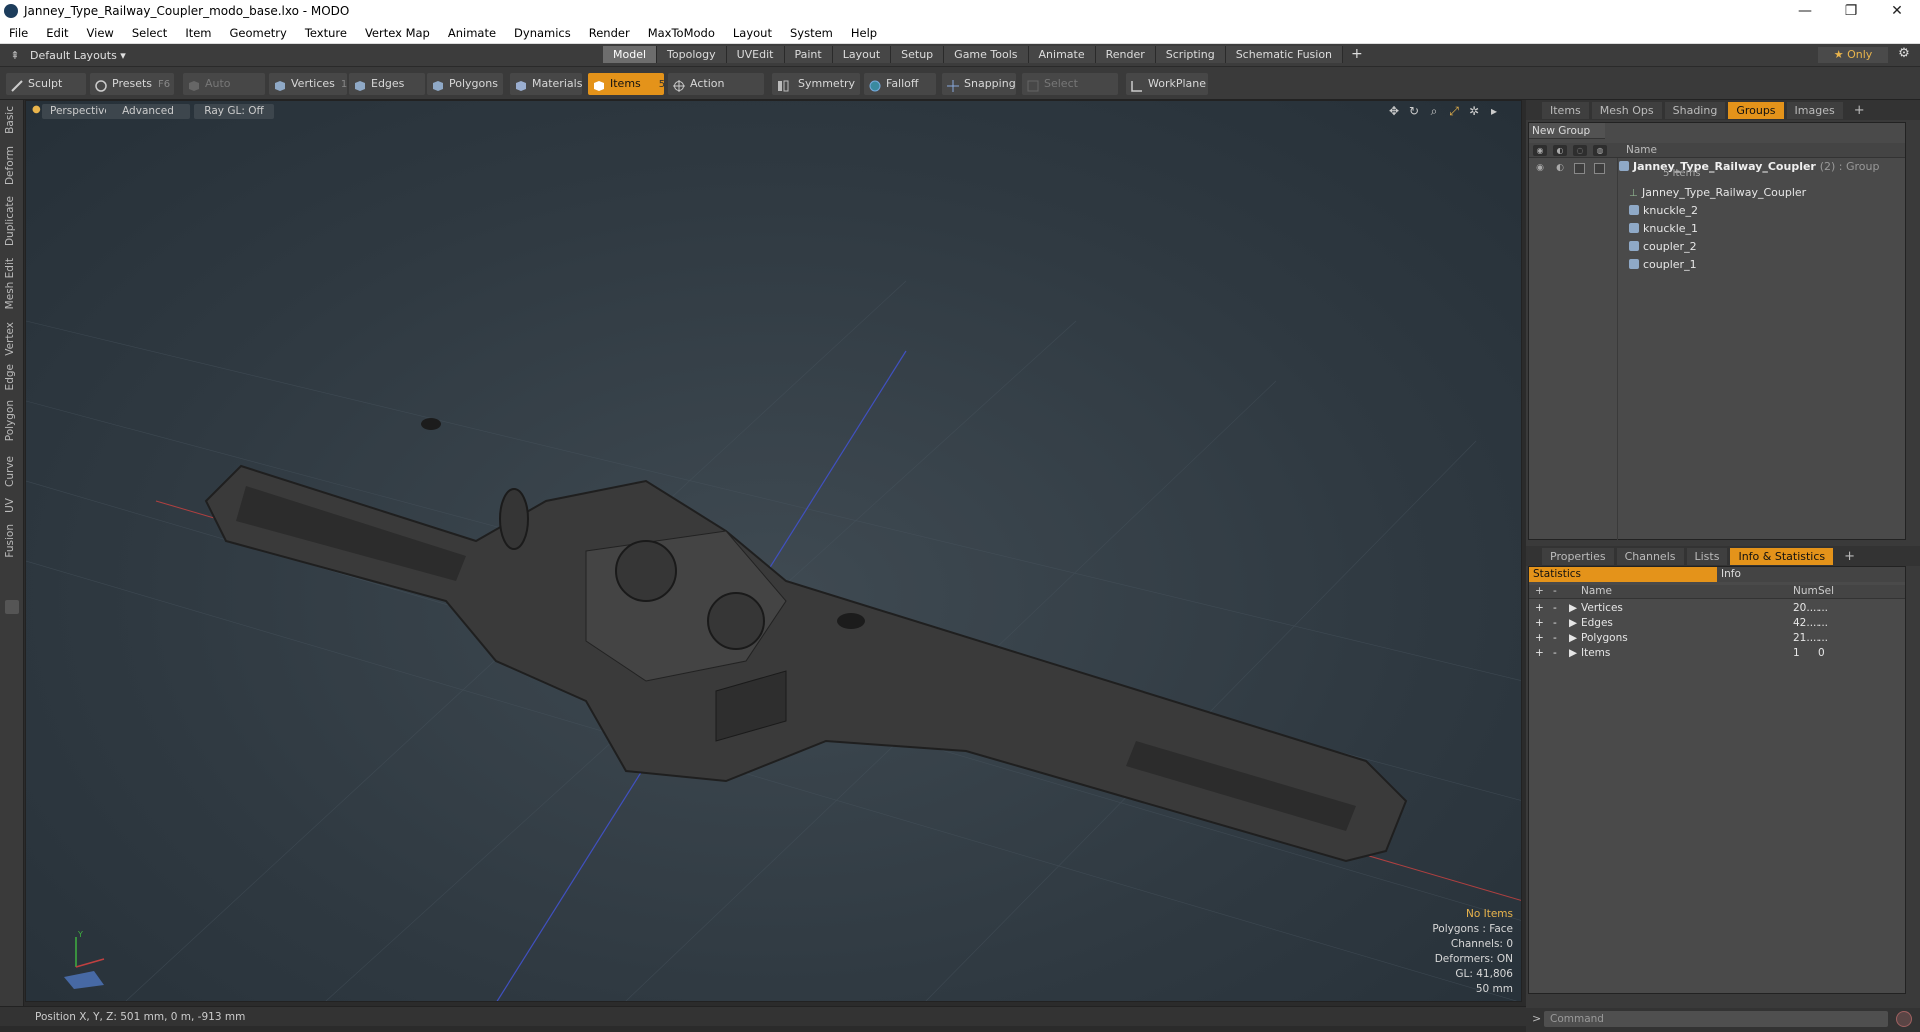 This screenshot has height=1032, width=1920. Describe the element at coordinates (1904, 1019) in the screenshot. I see `record-macro-icon` at that location.